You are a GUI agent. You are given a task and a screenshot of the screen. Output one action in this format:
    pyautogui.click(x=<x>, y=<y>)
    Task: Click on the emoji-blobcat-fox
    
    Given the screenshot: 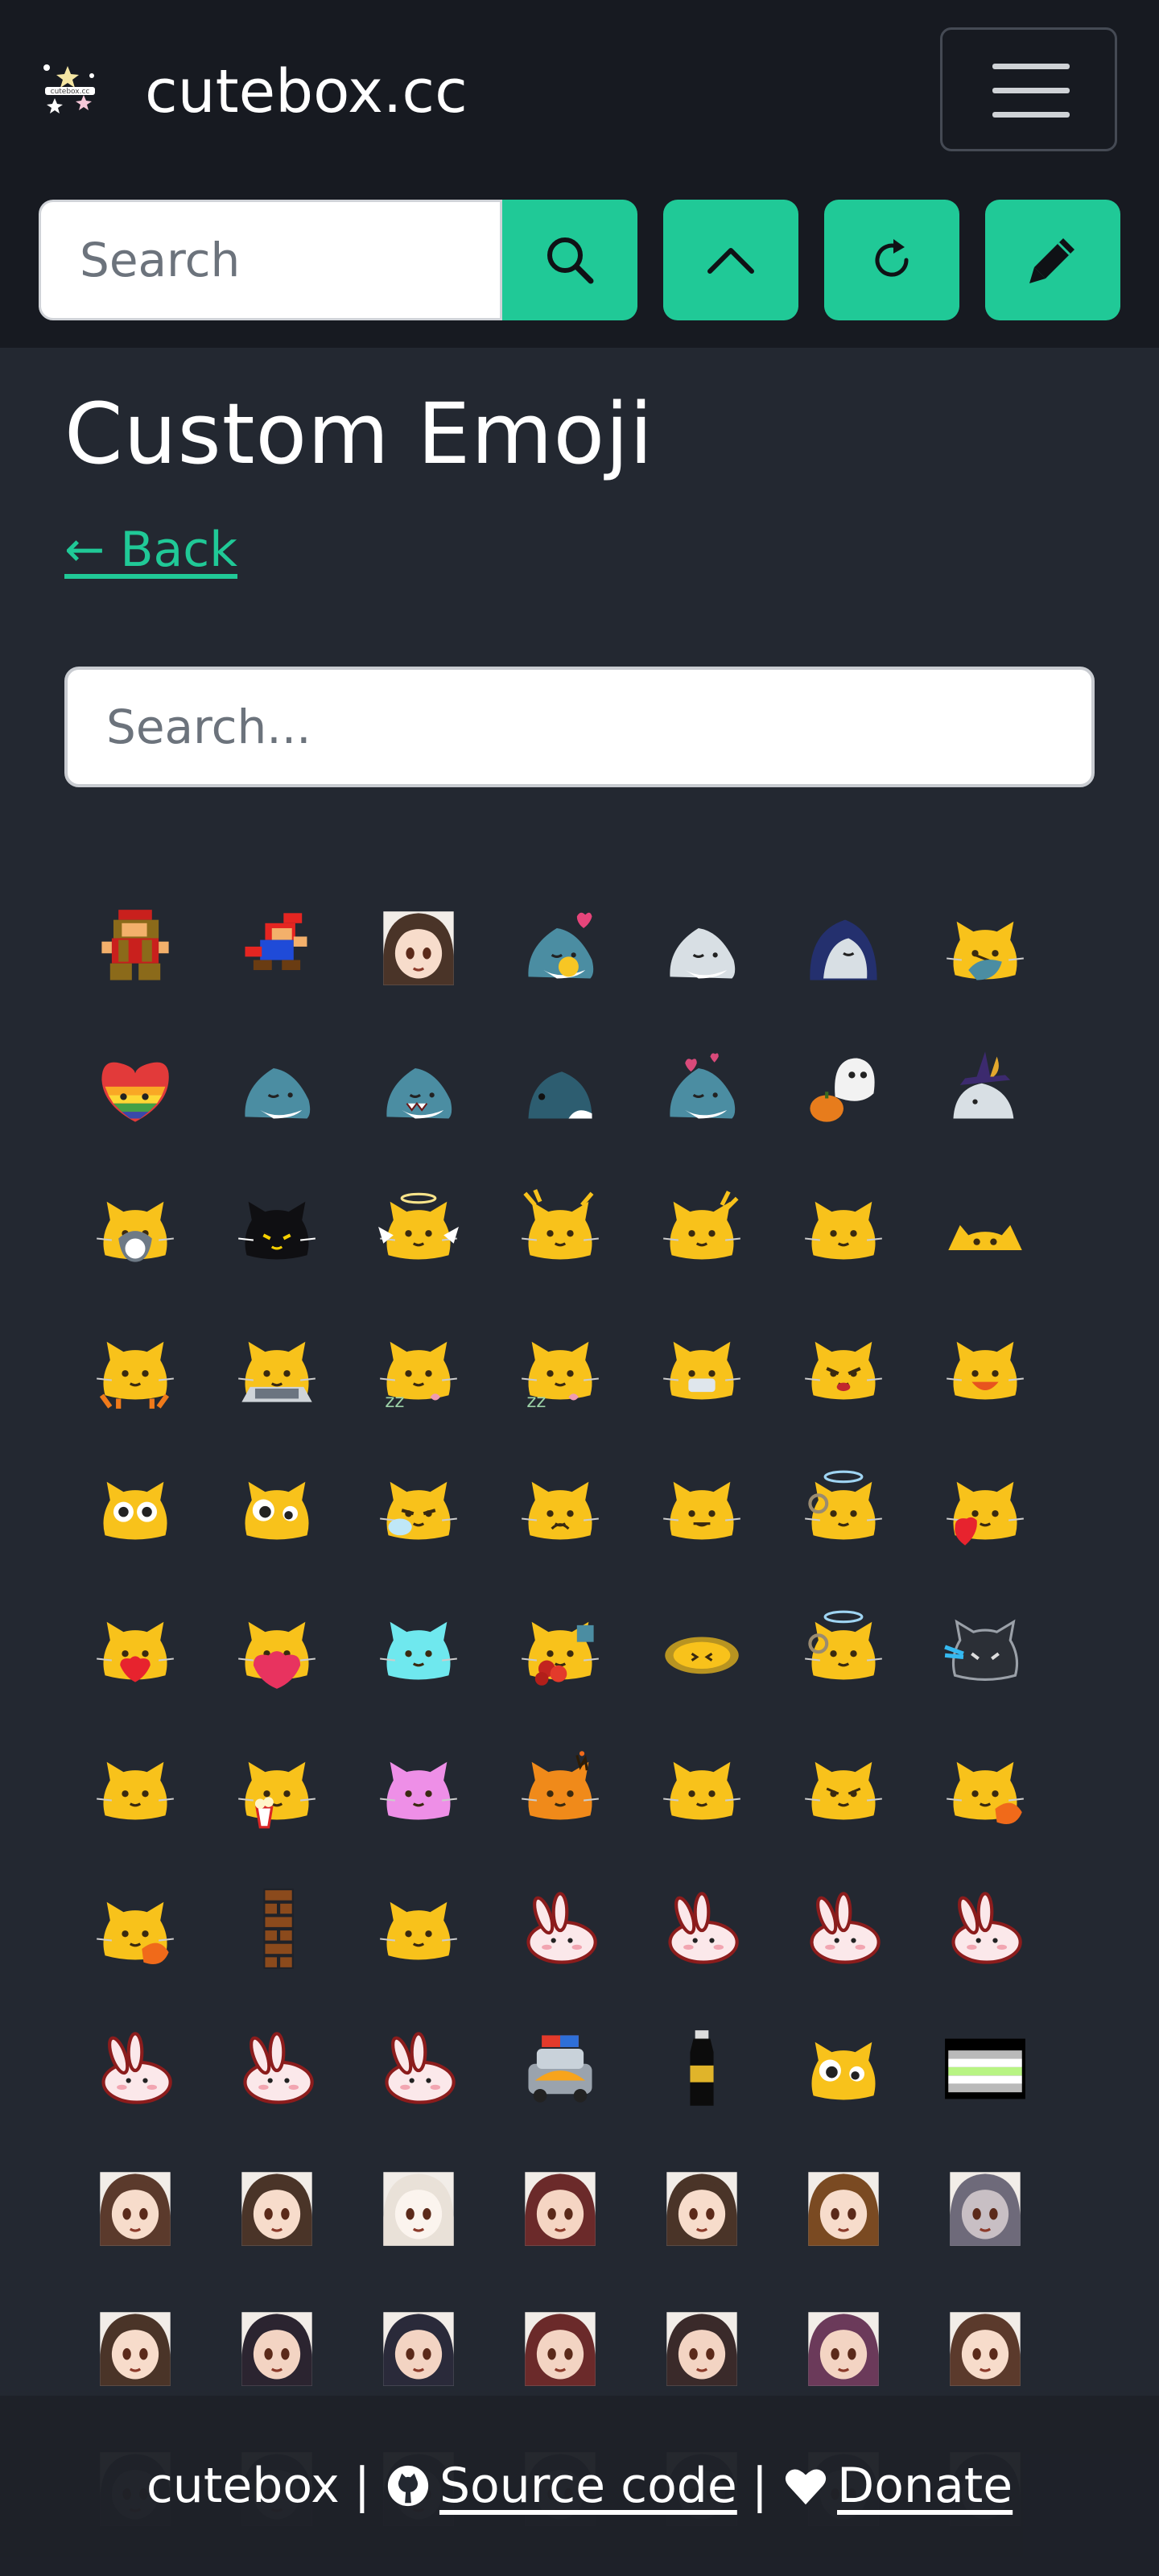 What is the action you would take?
    pyautogui.click(x=985, y=1789)
    